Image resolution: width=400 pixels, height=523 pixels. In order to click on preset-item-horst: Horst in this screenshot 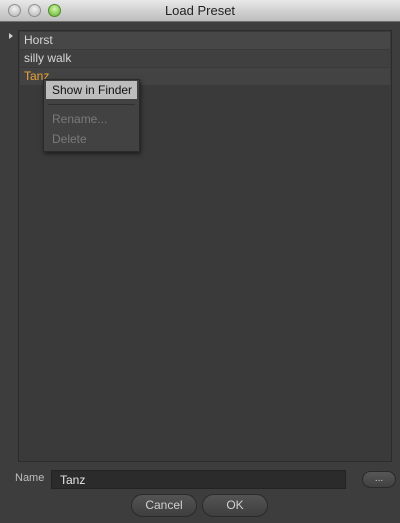, I will do `click(205, 40)`.